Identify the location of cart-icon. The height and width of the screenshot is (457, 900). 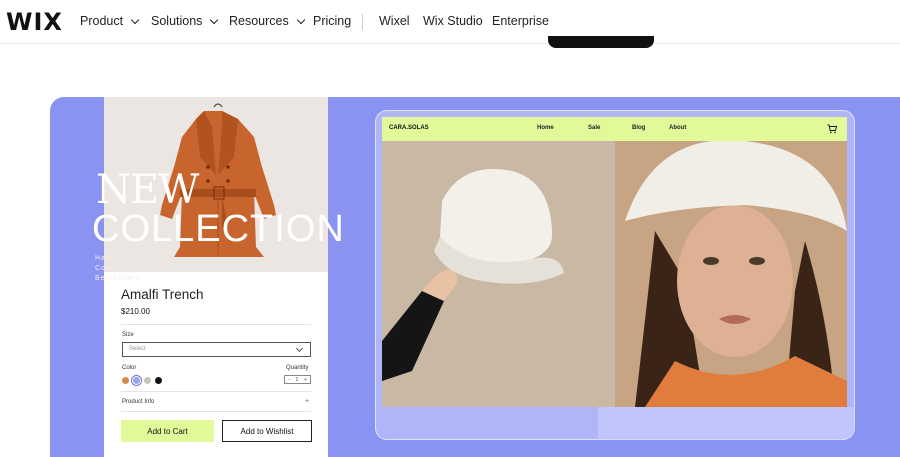
(832, 129).